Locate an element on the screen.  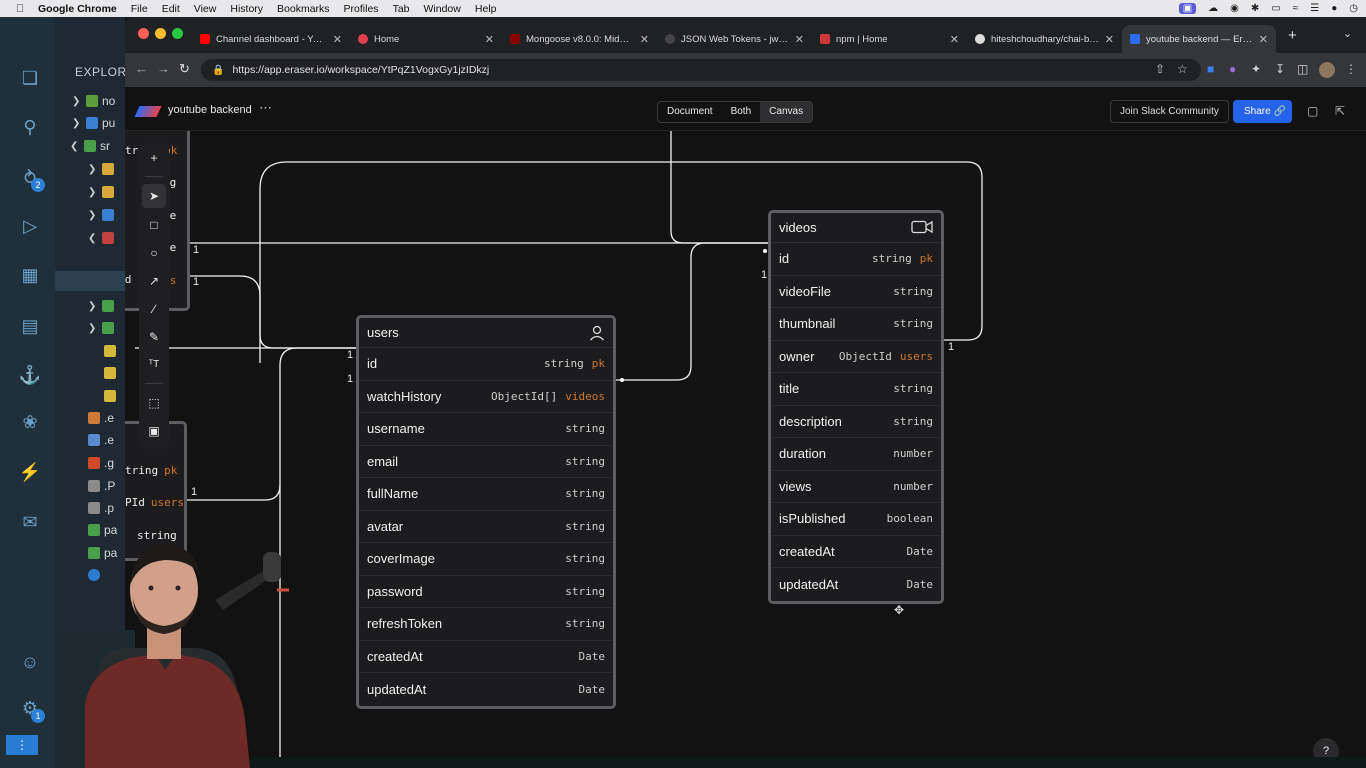
tab-npm: npm | Home ✕ is located at coordinates (889, 39).